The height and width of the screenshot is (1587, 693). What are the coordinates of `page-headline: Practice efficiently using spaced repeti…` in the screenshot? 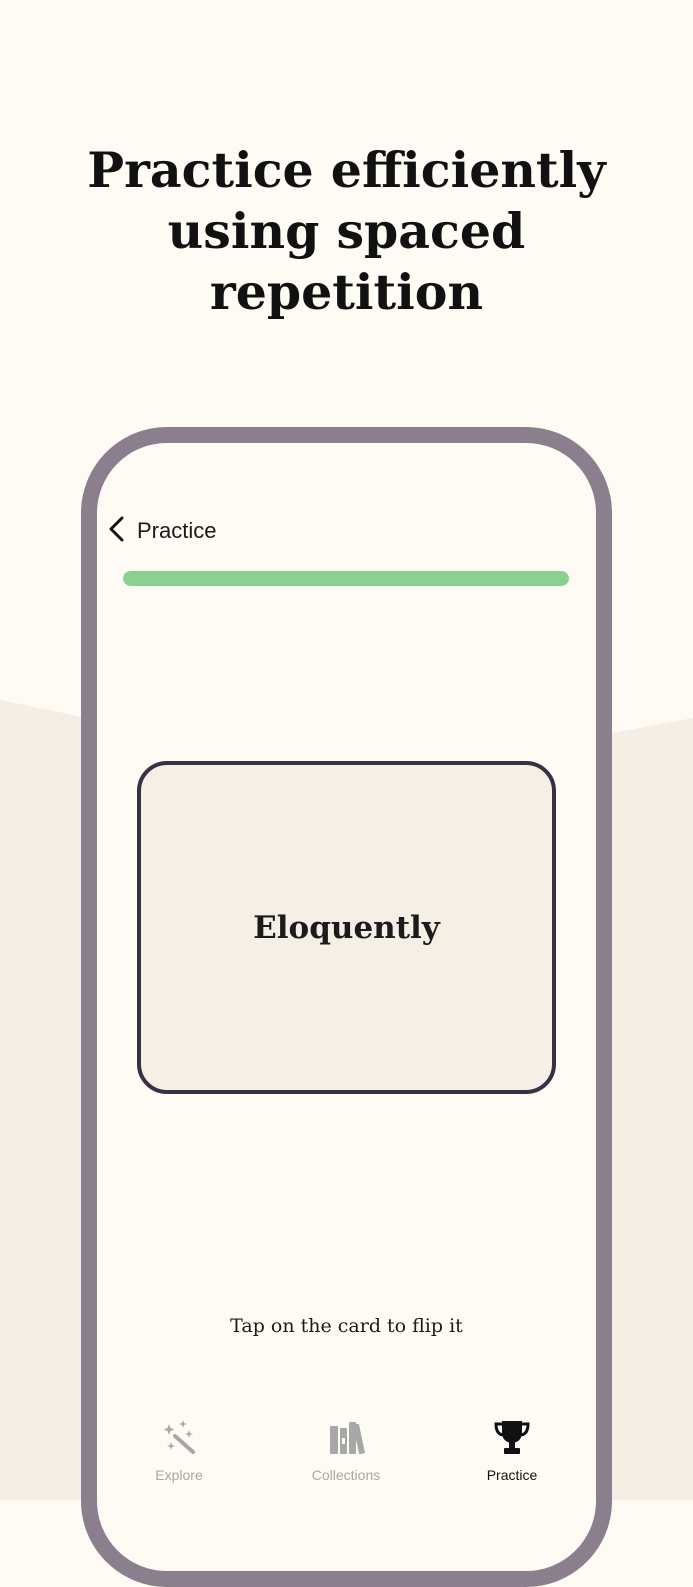 It's located at (346, 231).